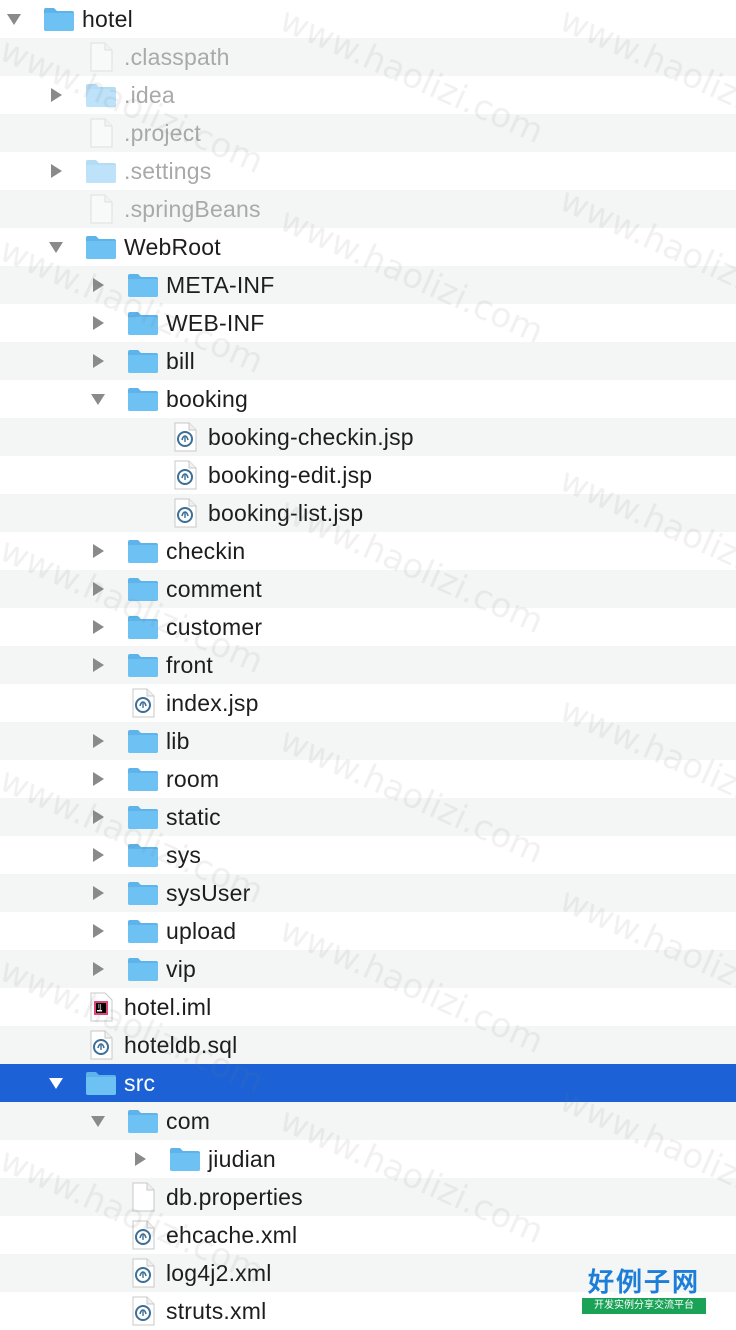 The image size is (736, 1330). What do you see at coordinates (188, 1121) in the screenshot?
I see `tree-item-label: com` at bounding box center [188, 1121].